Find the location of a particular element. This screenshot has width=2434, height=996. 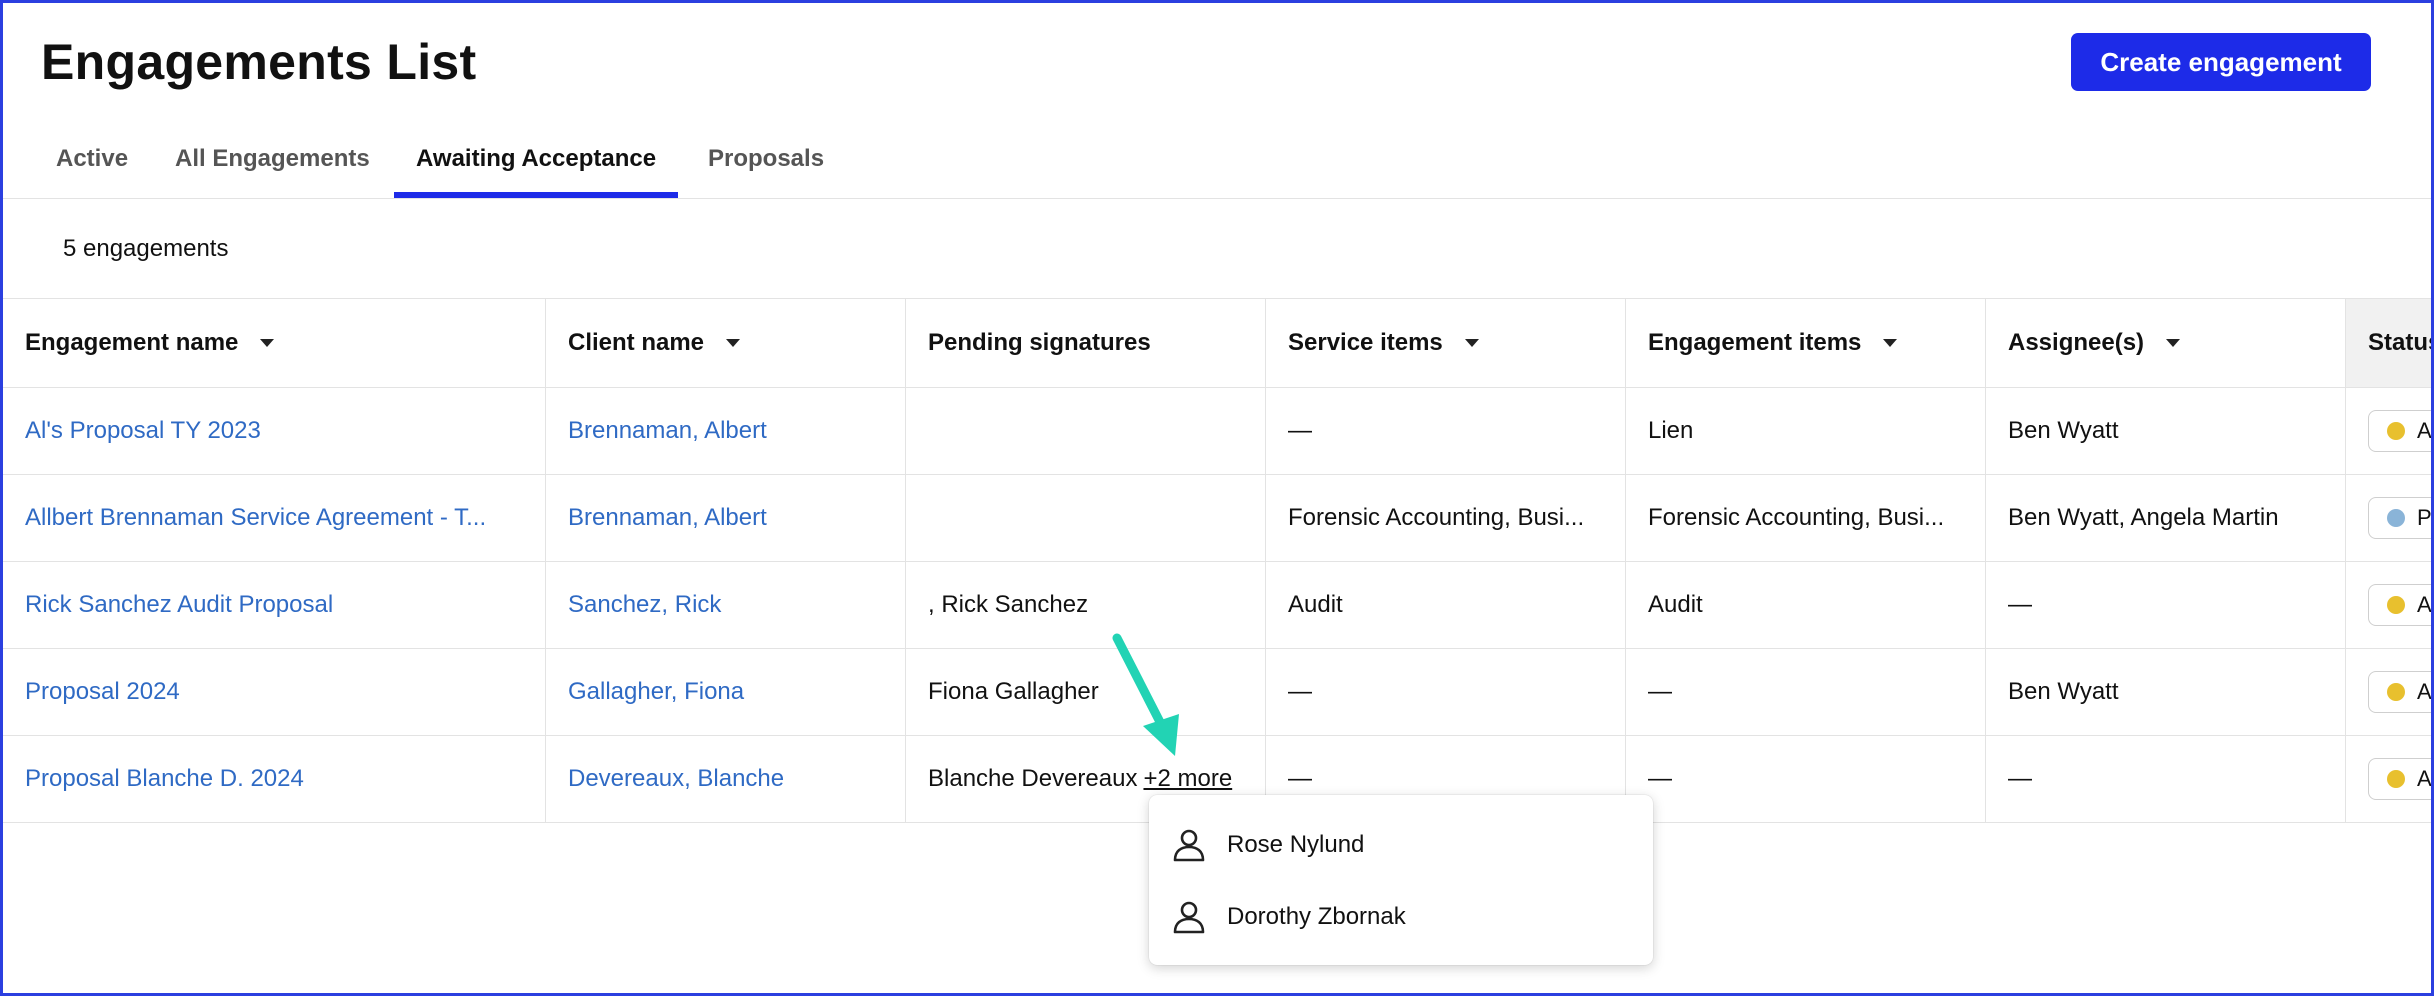

client-name-link: Sanchez, Rick is located at coordinates (644, 605).